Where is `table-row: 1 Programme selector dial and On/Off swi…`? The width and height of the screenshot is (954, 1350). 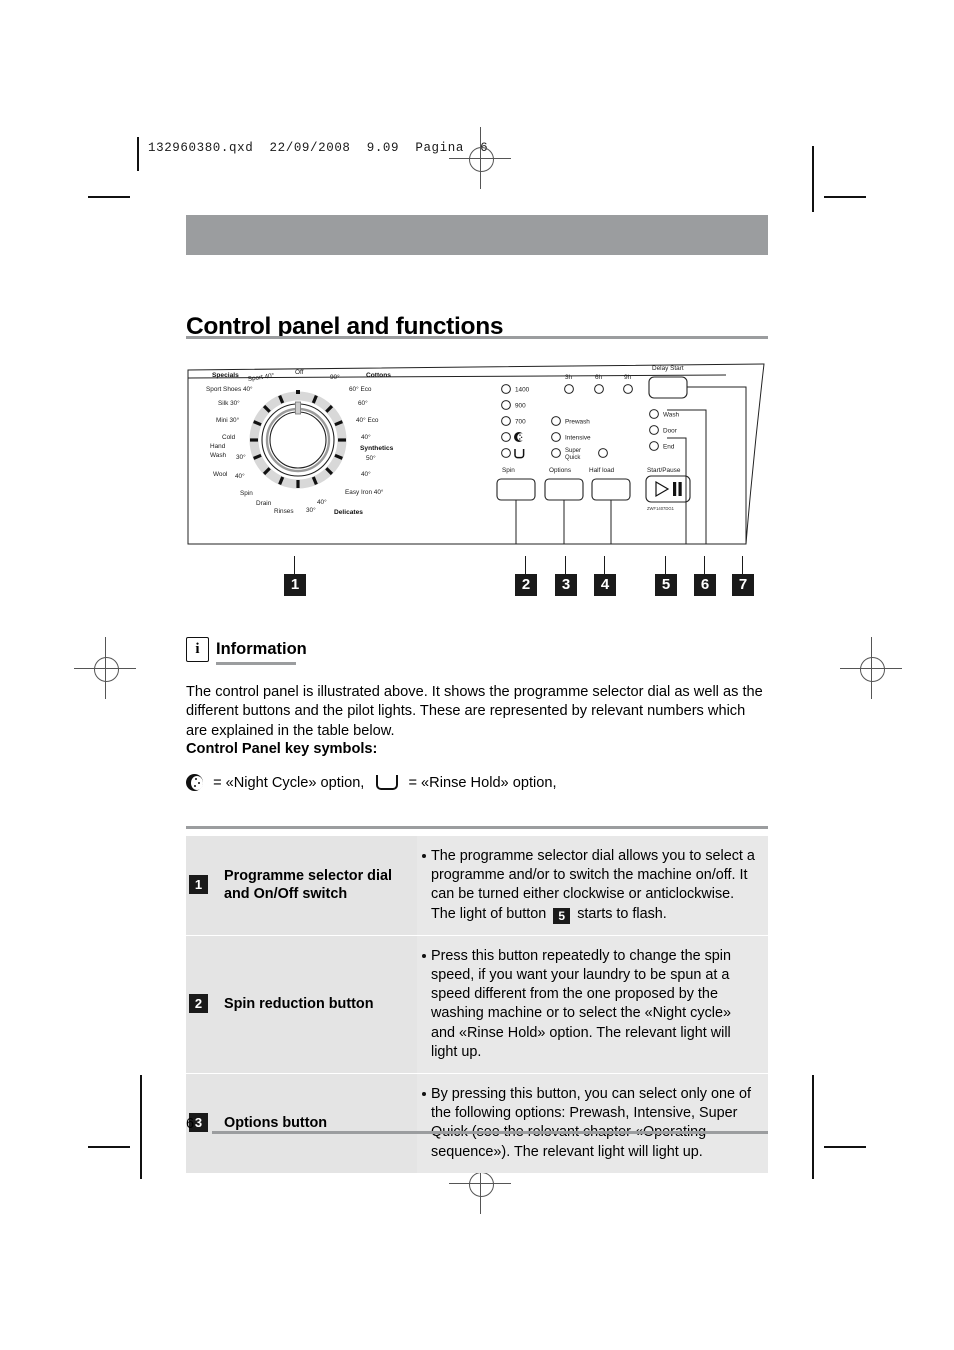
table-row: 1 Programme selector dial and On/Off swi… is located at coordinates (477, 886).